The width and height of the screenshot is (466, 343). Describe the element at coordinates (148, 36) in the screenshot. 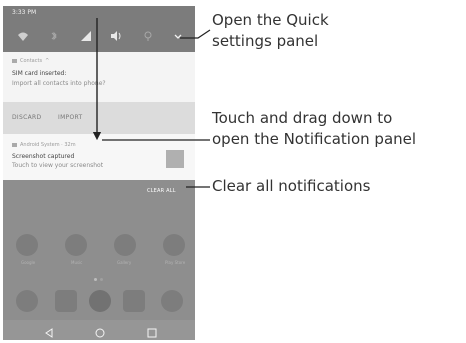

I see `location-icon` at that location.